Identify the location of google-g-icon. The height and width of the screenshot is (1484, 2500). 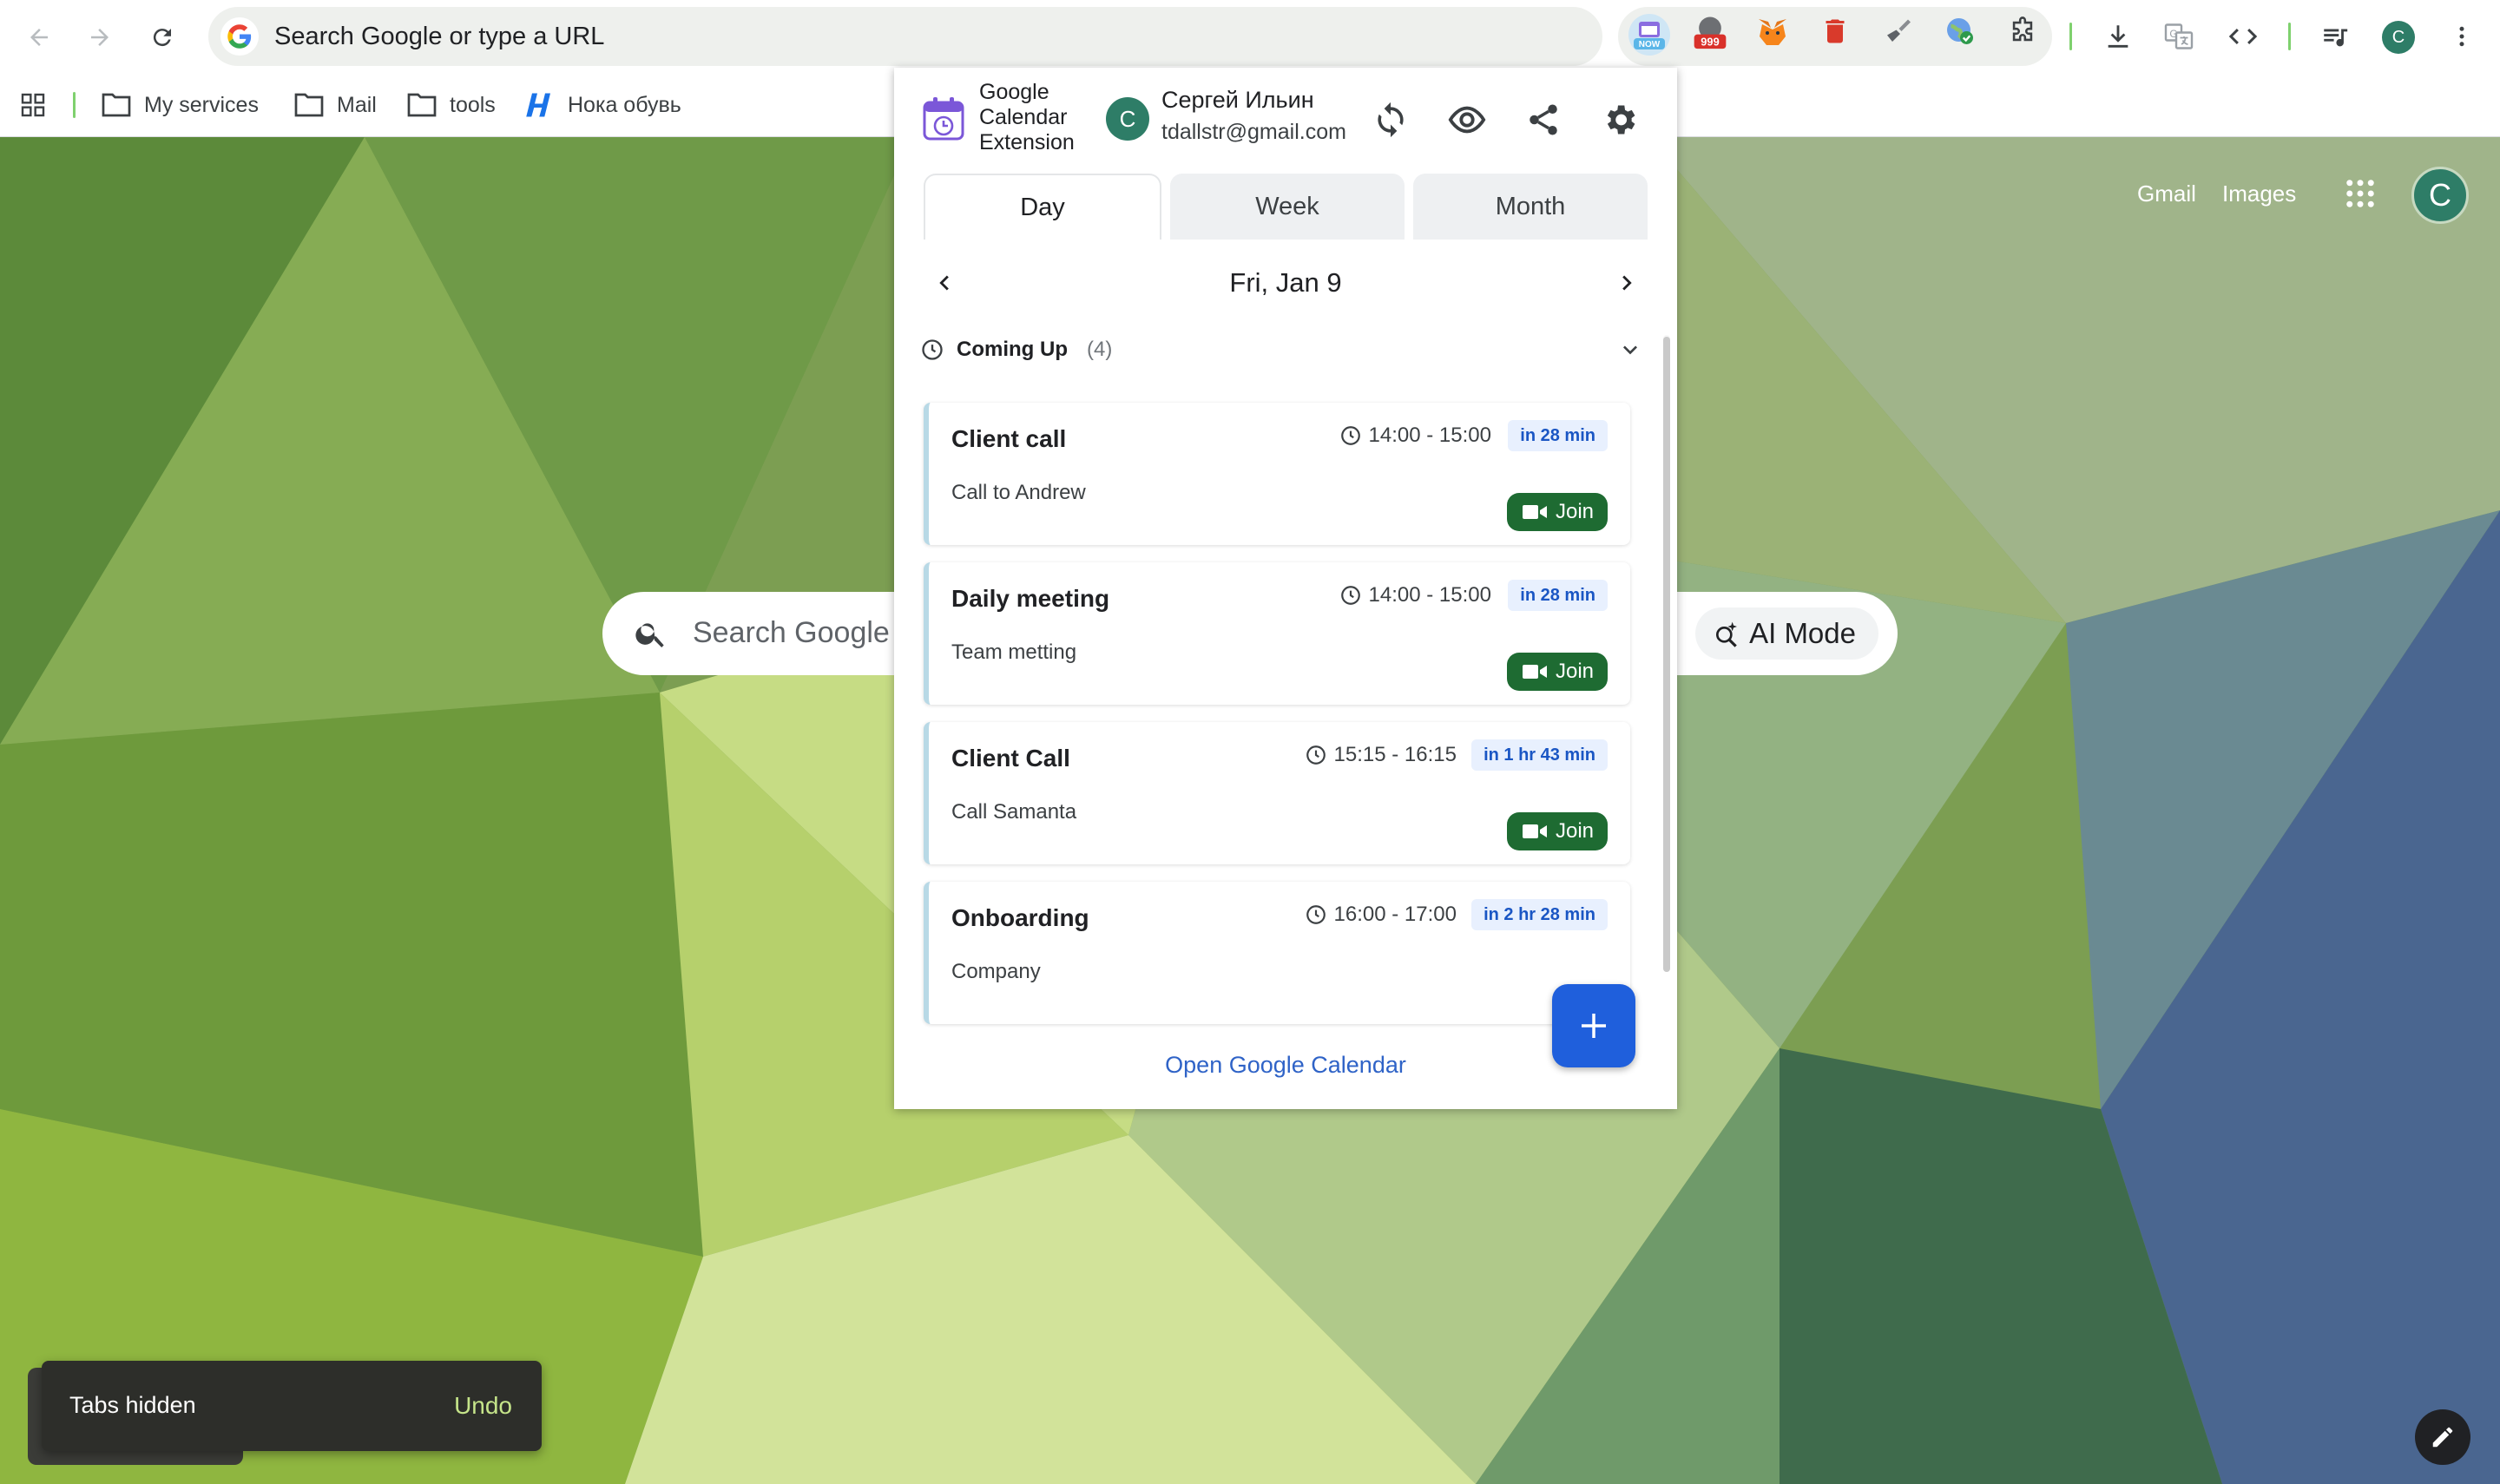
(239, 37).